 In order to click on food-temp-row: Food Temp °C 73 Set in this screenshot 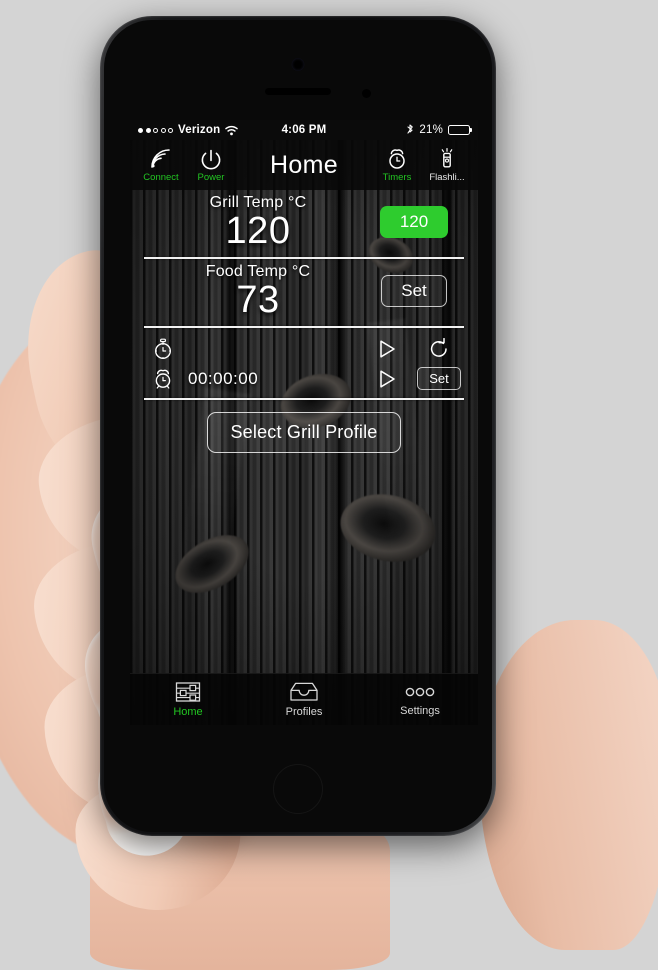, I will do `click(304, 292)`.